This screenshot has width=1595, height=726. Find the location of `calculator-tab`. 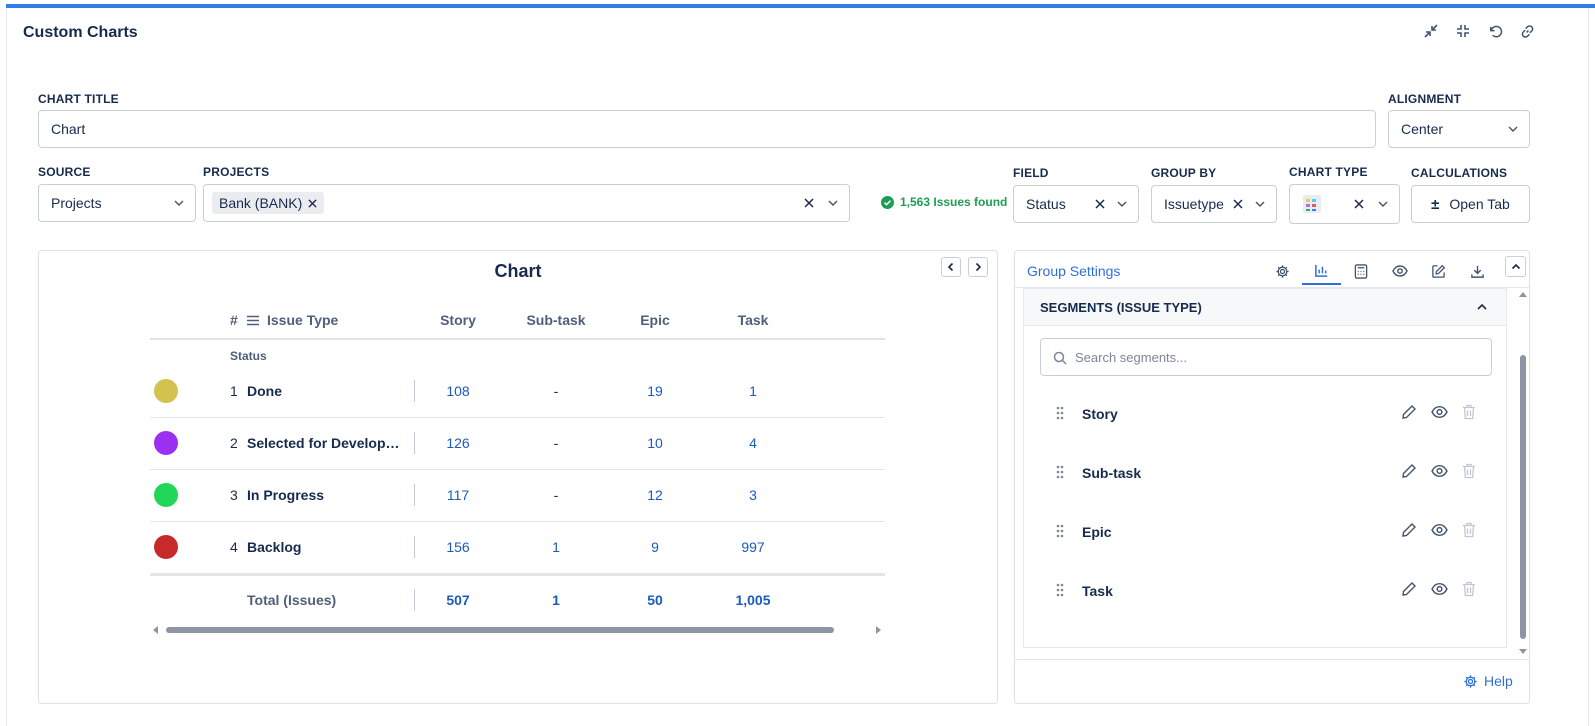

calculator-tab is located at coordinates (1360, 271).